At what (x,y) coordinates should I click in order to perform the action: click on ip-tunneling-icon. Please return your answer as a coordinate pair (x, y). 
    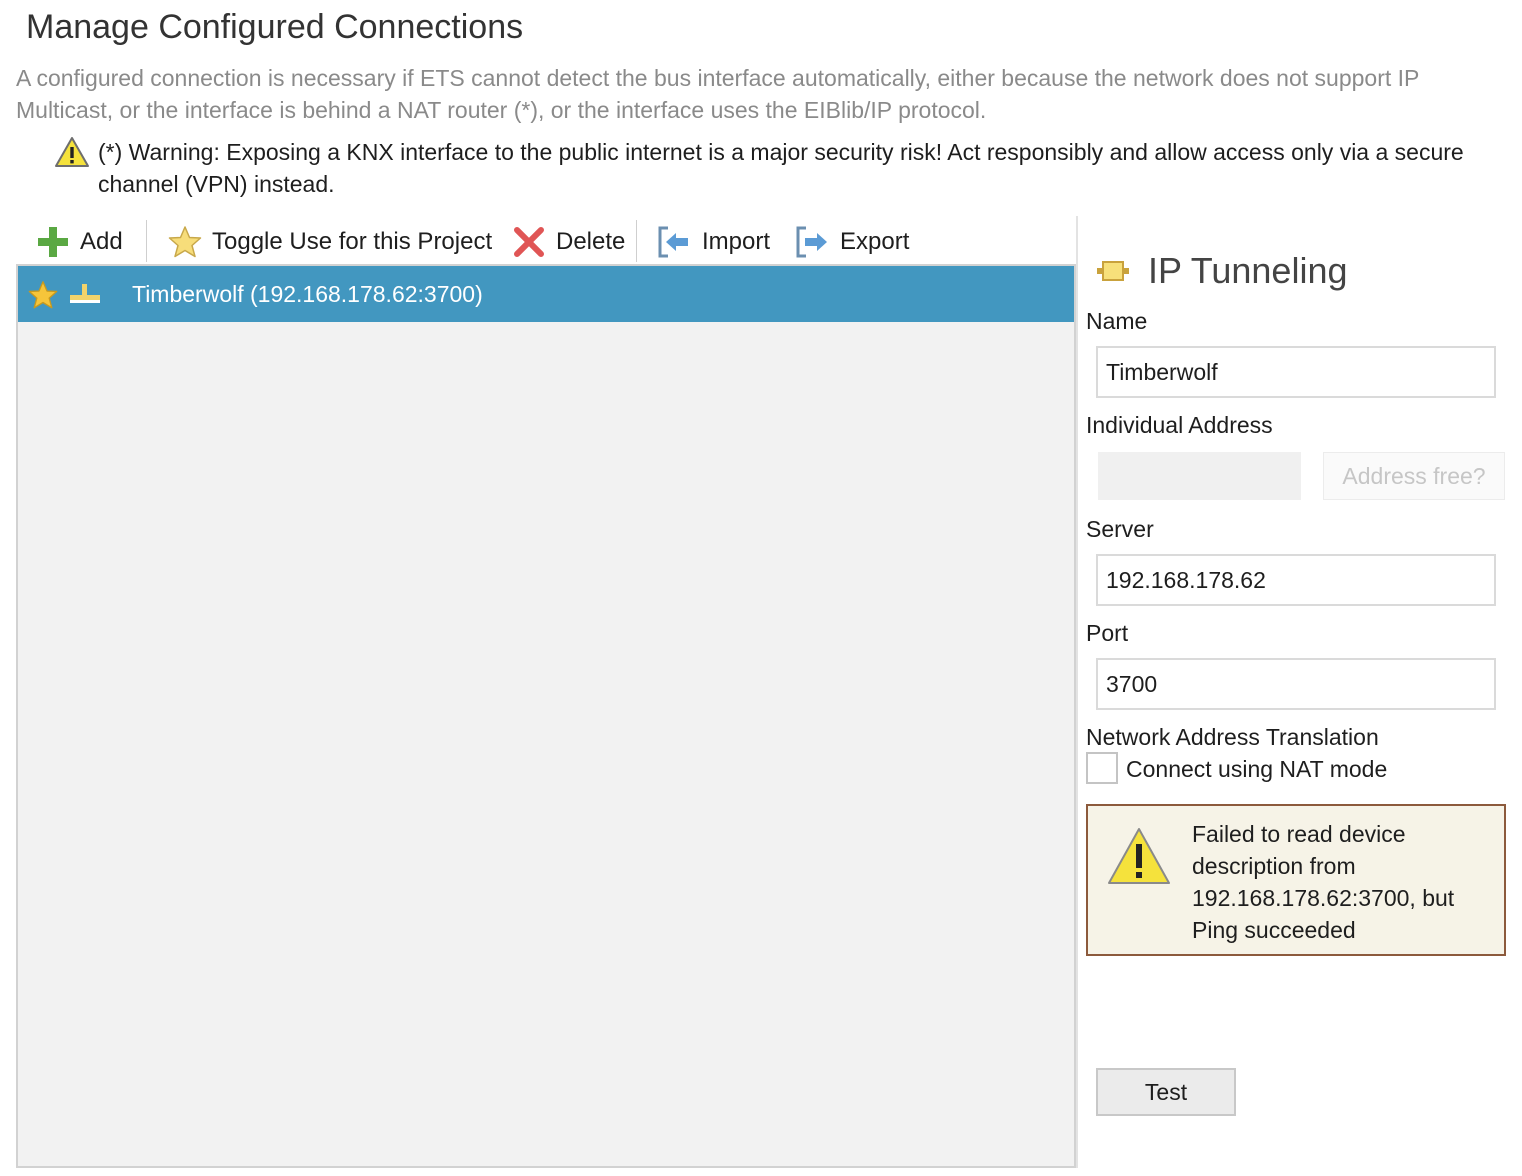
    Looking at the image, I should click on (1113, 271).